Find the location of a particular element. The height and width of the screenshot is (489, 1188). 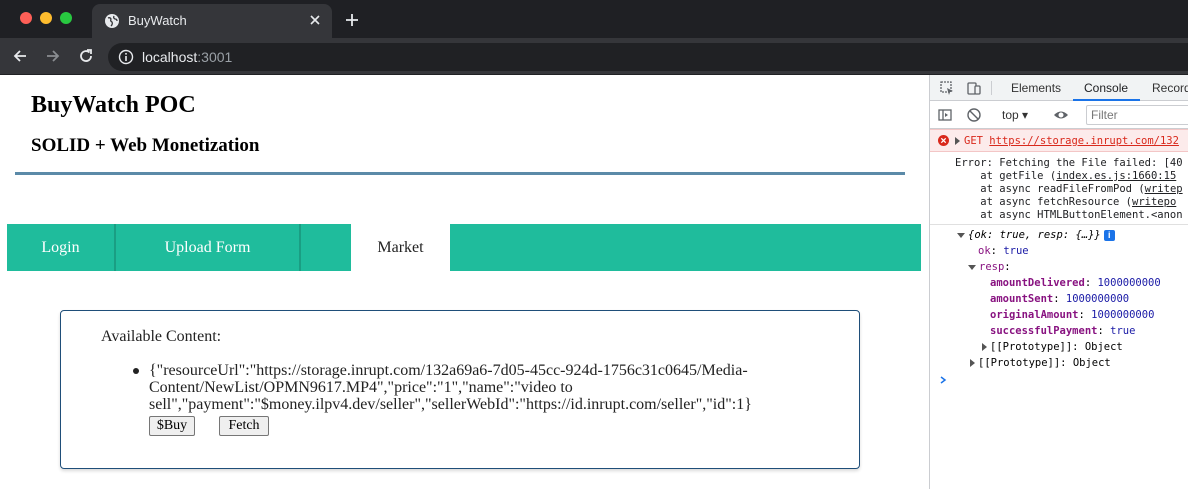

browser-toolbar: localhost:3001 is located at coordinates (594, 56).